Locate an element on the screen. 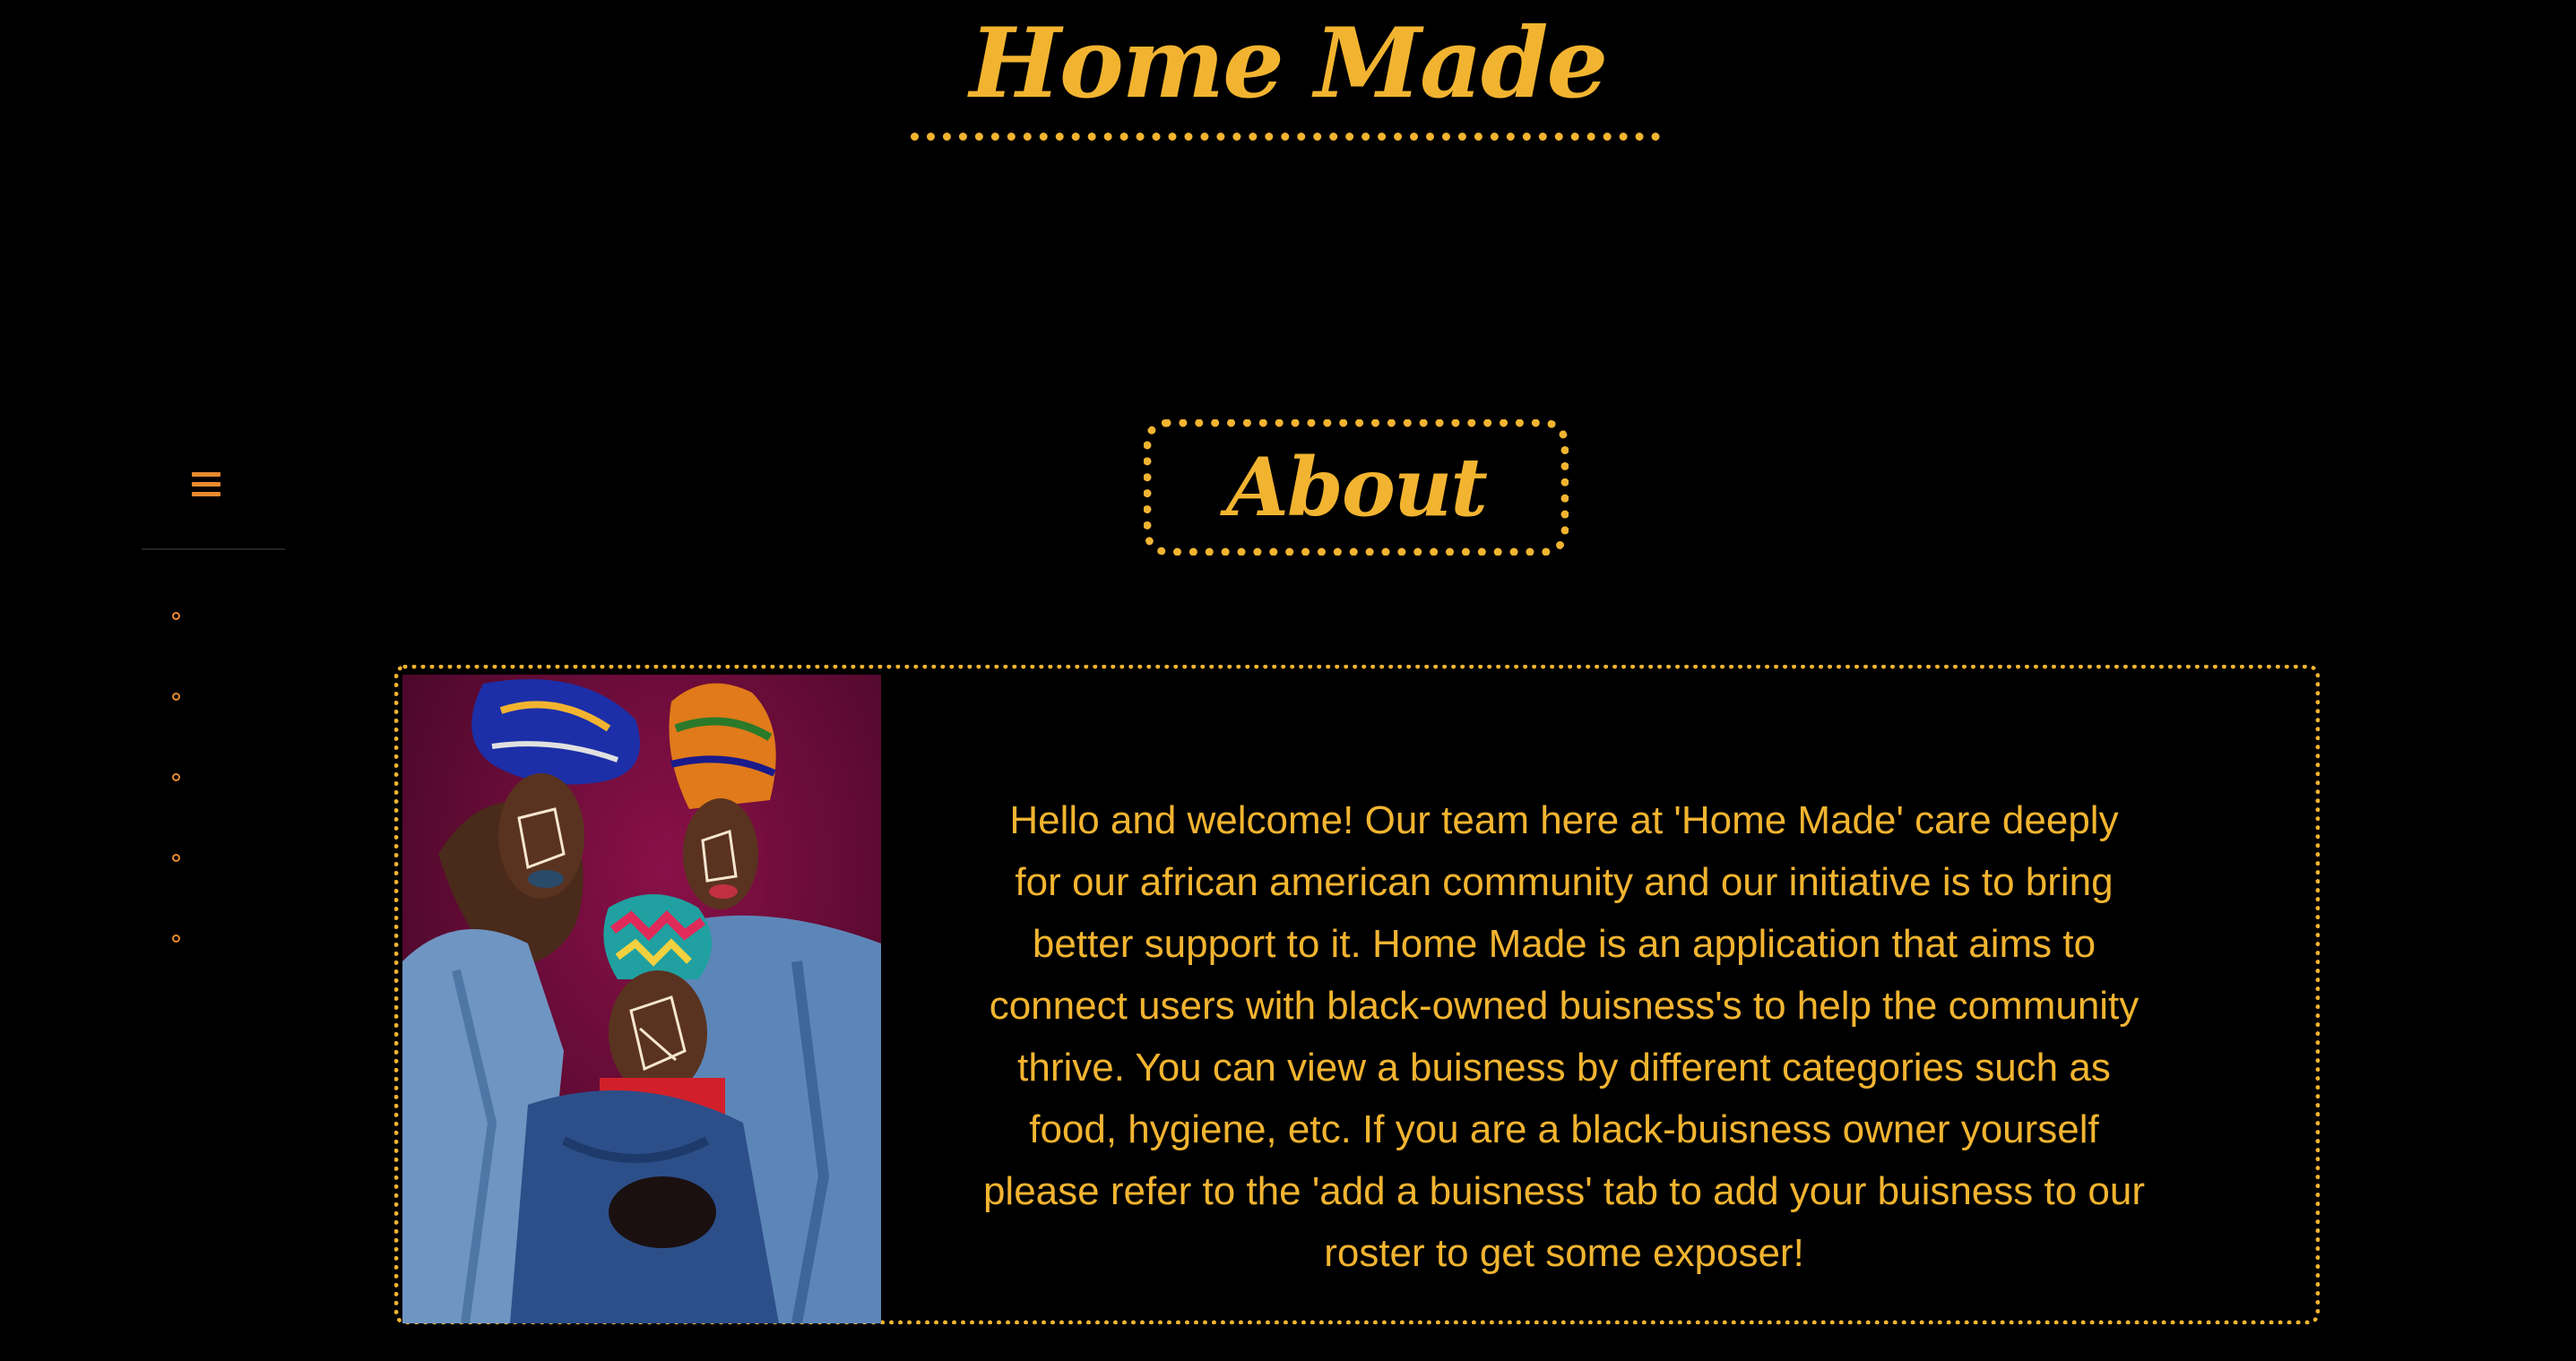 This screenshot has height=1361, width=2576. title-dotted-underline is located at coordinates (1285, 137).